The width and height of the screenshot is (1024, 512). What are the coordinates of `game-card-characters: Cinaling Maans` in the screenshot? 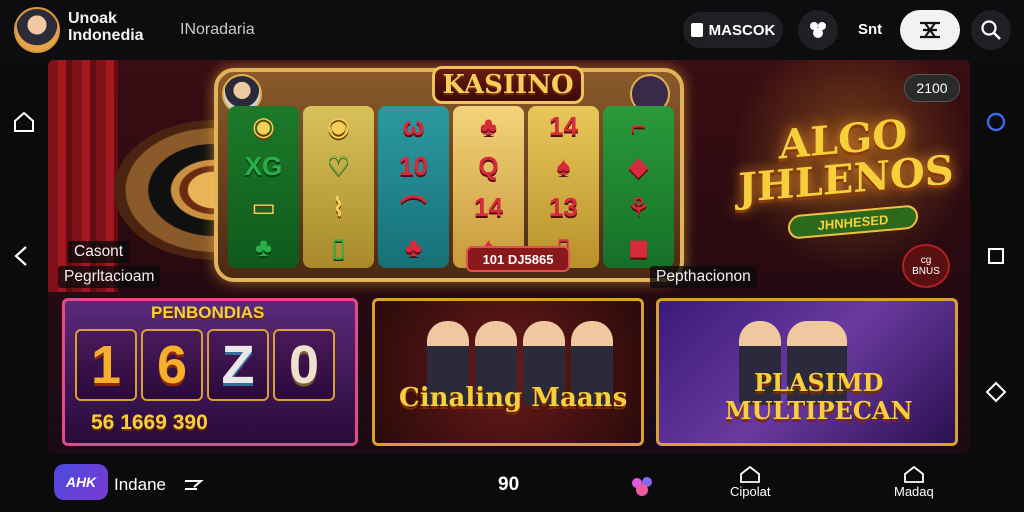 It's located at (508, 372).